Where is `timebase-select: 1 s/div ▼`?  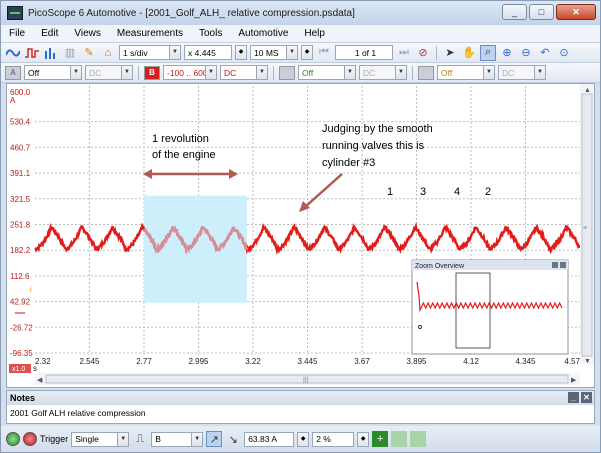 timebase-select: 1 s/div ▼ is located at coordinates (150, 52).